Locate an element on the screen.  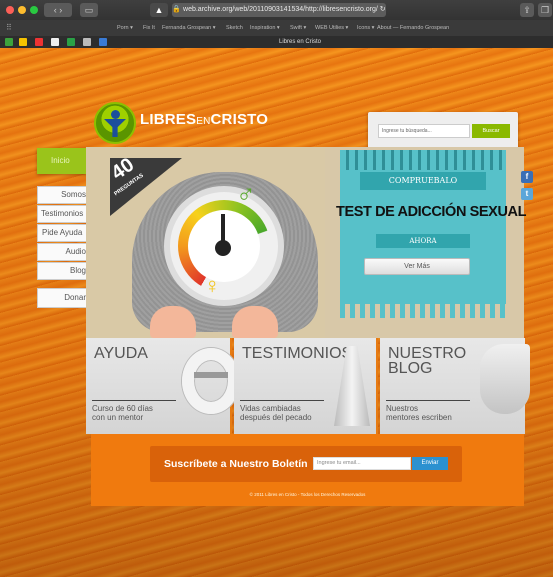
nav-item-somos: Somos is located at coordinates (64, 195).